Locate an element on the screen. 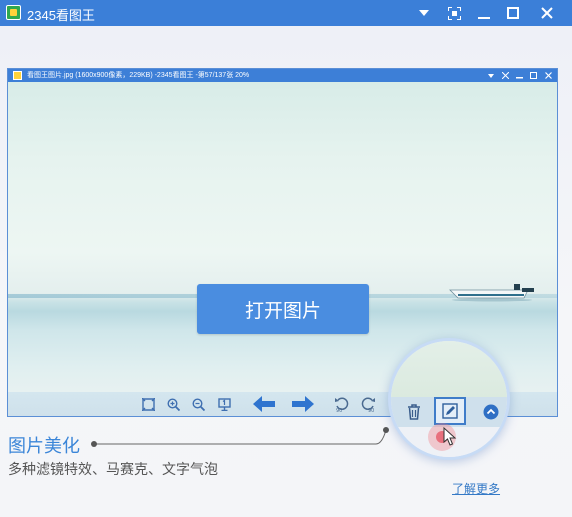 This screenshot has height=517, width=572. maximize-button is located at coordinates (513, 13).